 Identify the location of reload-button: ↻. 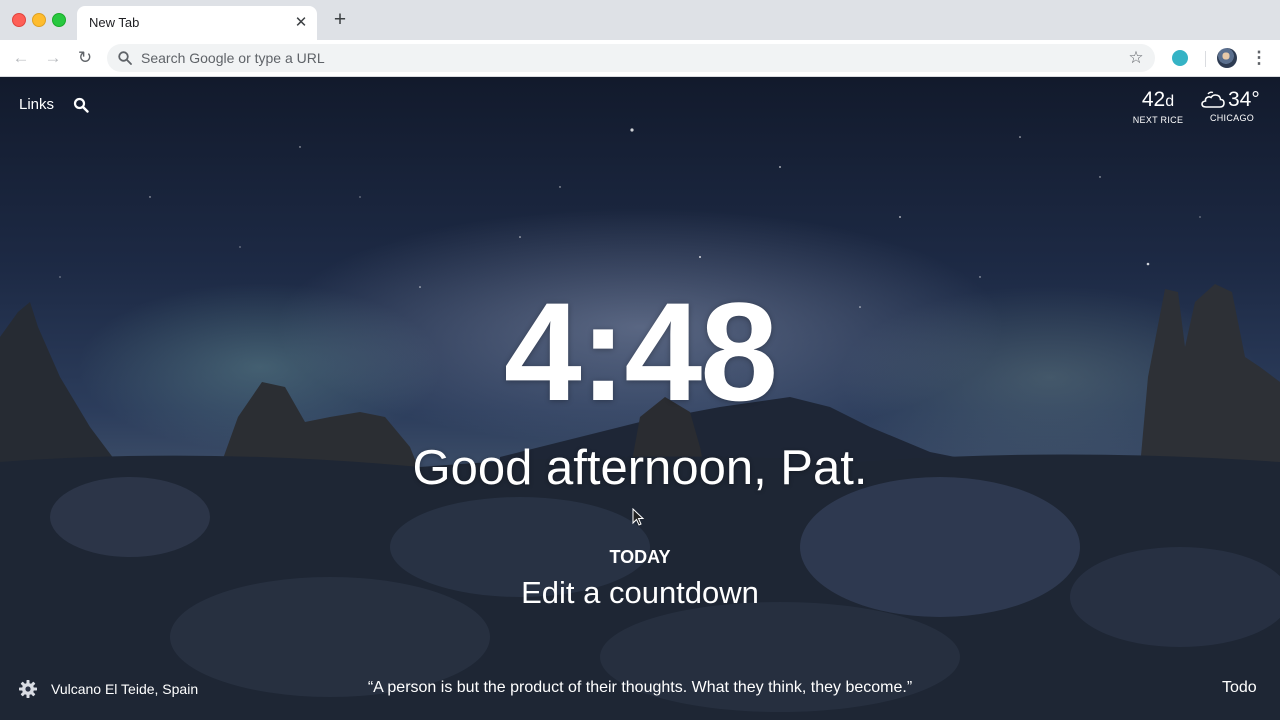
(85, 58).